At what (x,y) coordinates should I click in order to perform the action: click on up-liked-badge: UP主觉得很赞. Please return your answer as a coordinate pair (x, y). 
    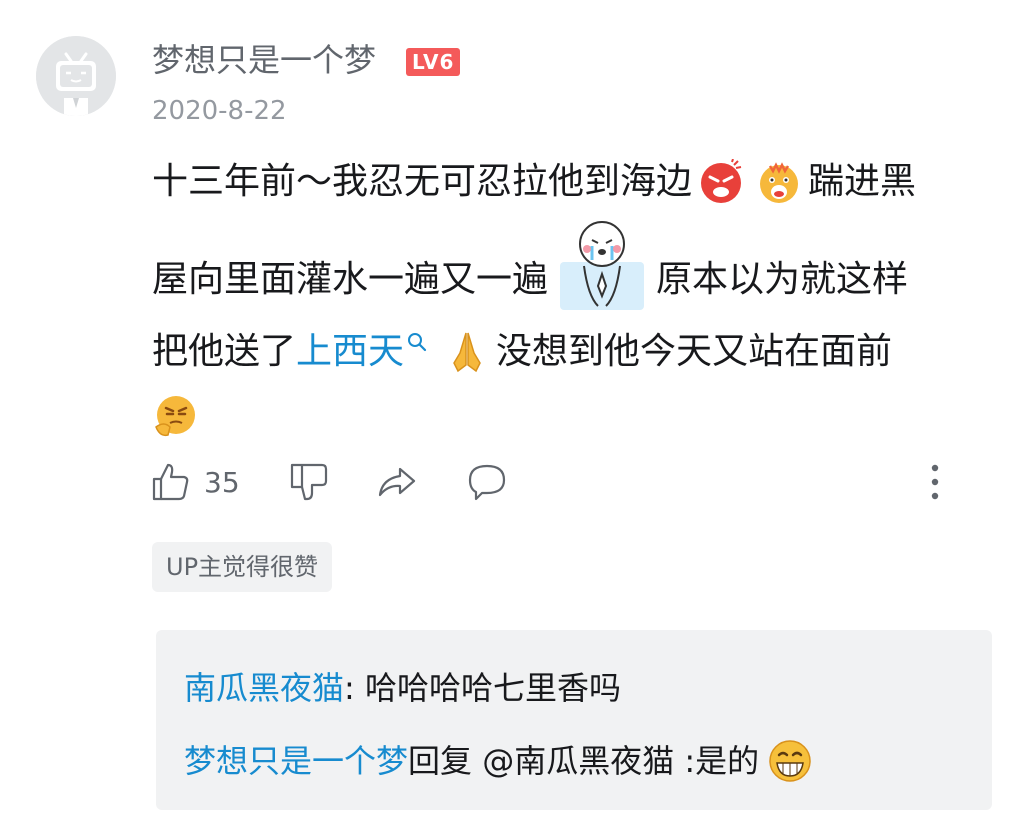
    Looking at the image, I should click on (242, 567).